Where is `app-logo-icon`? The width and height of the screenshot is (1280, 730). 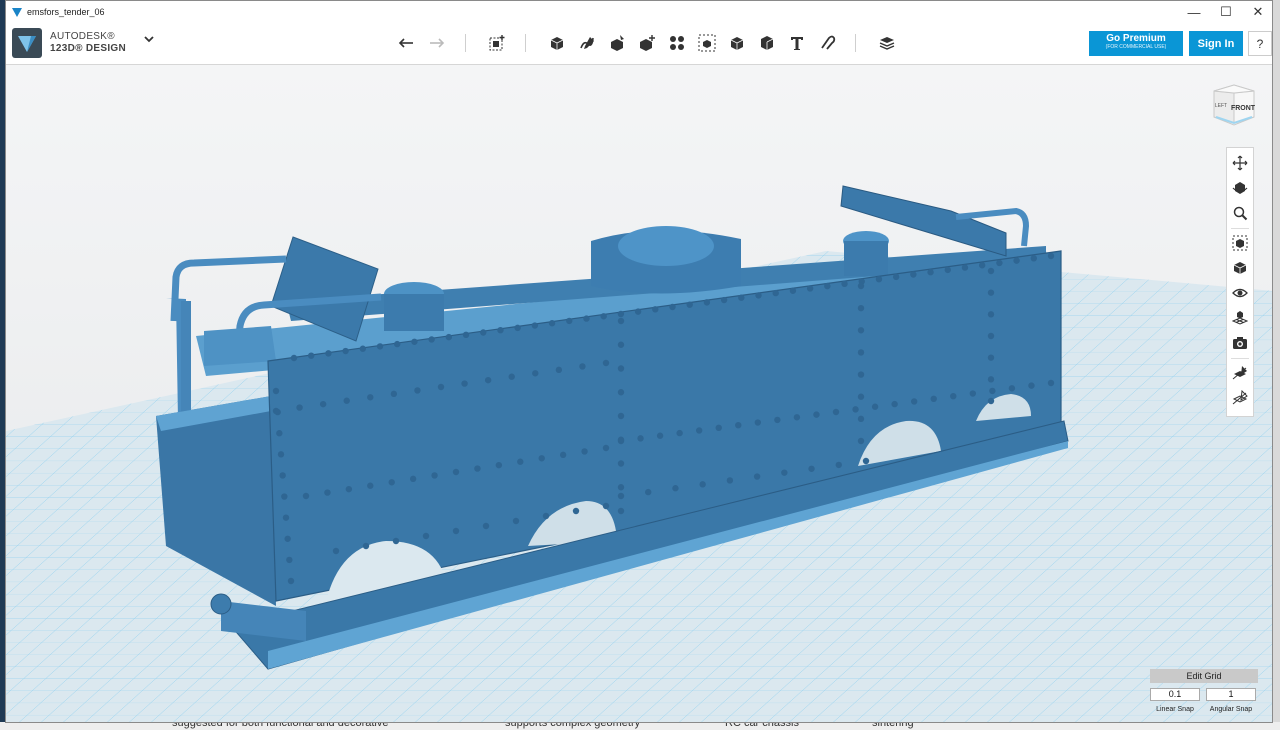
app-logo-icon is located at coordinates (17, 12).